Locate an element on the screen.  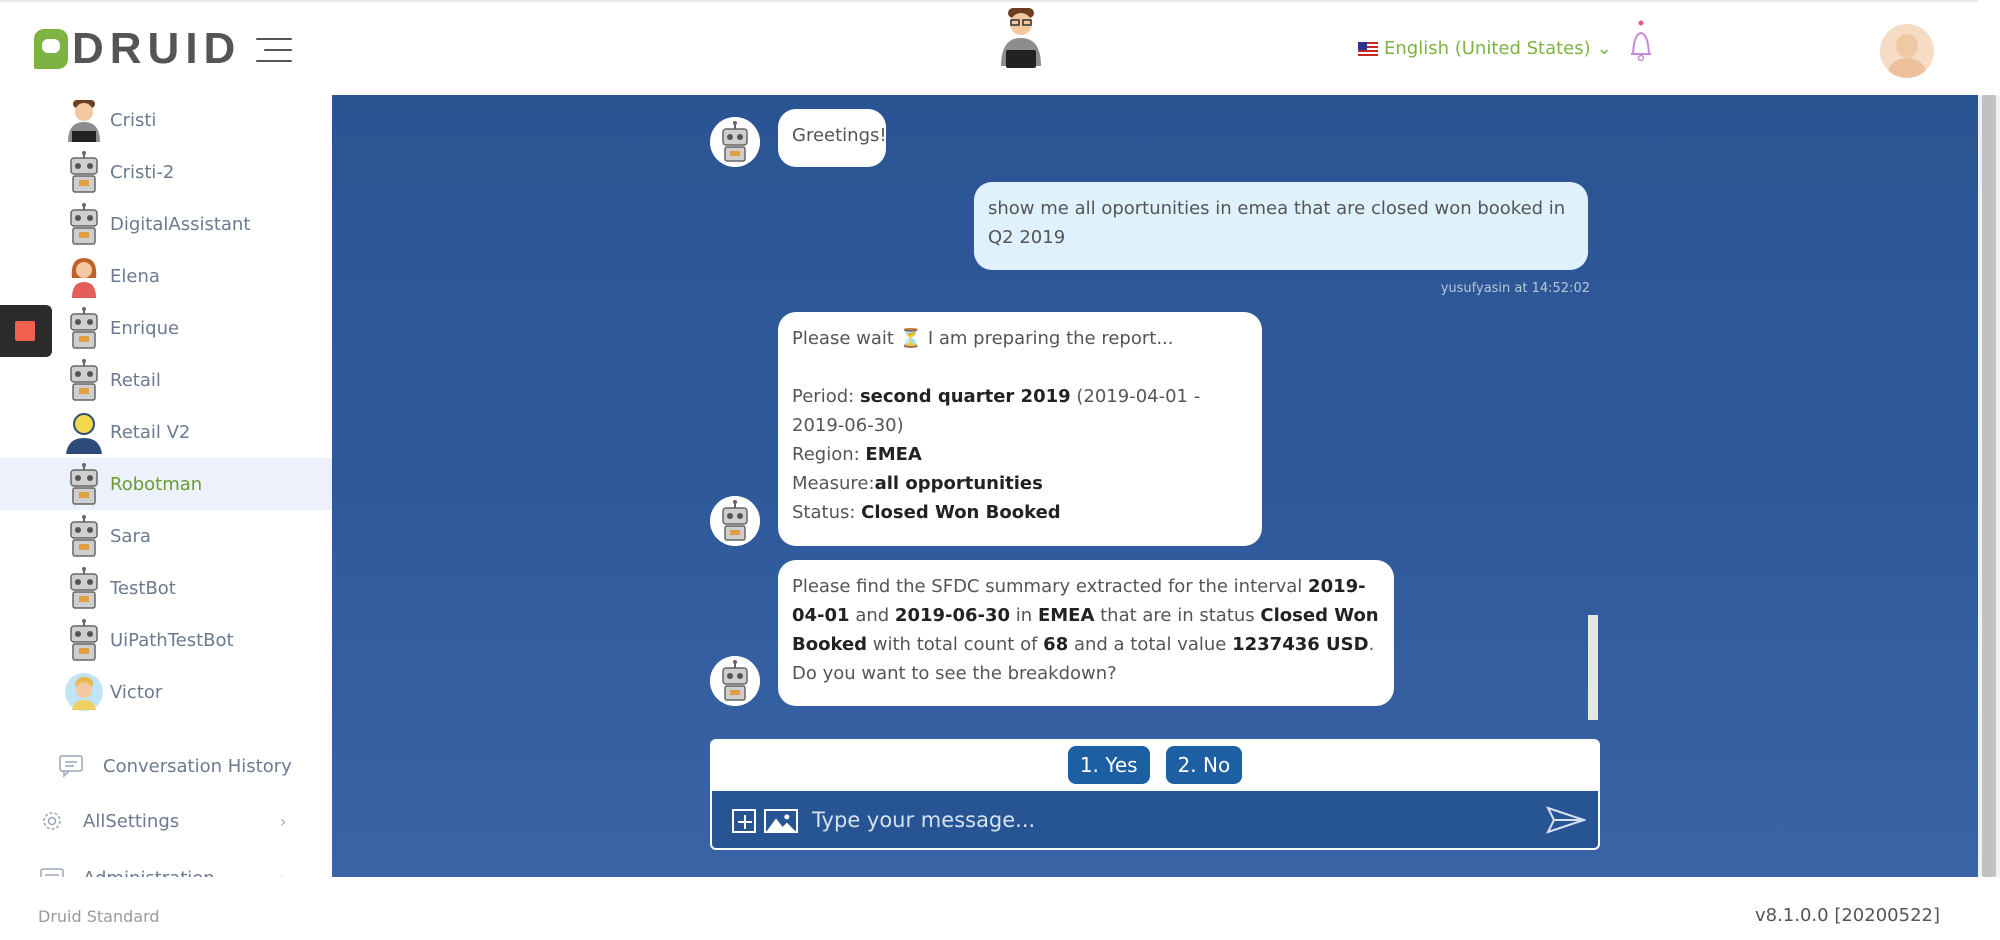
sidebar-item-digitalassistant: DigitalAssistant is located at coordinates (166, 224).